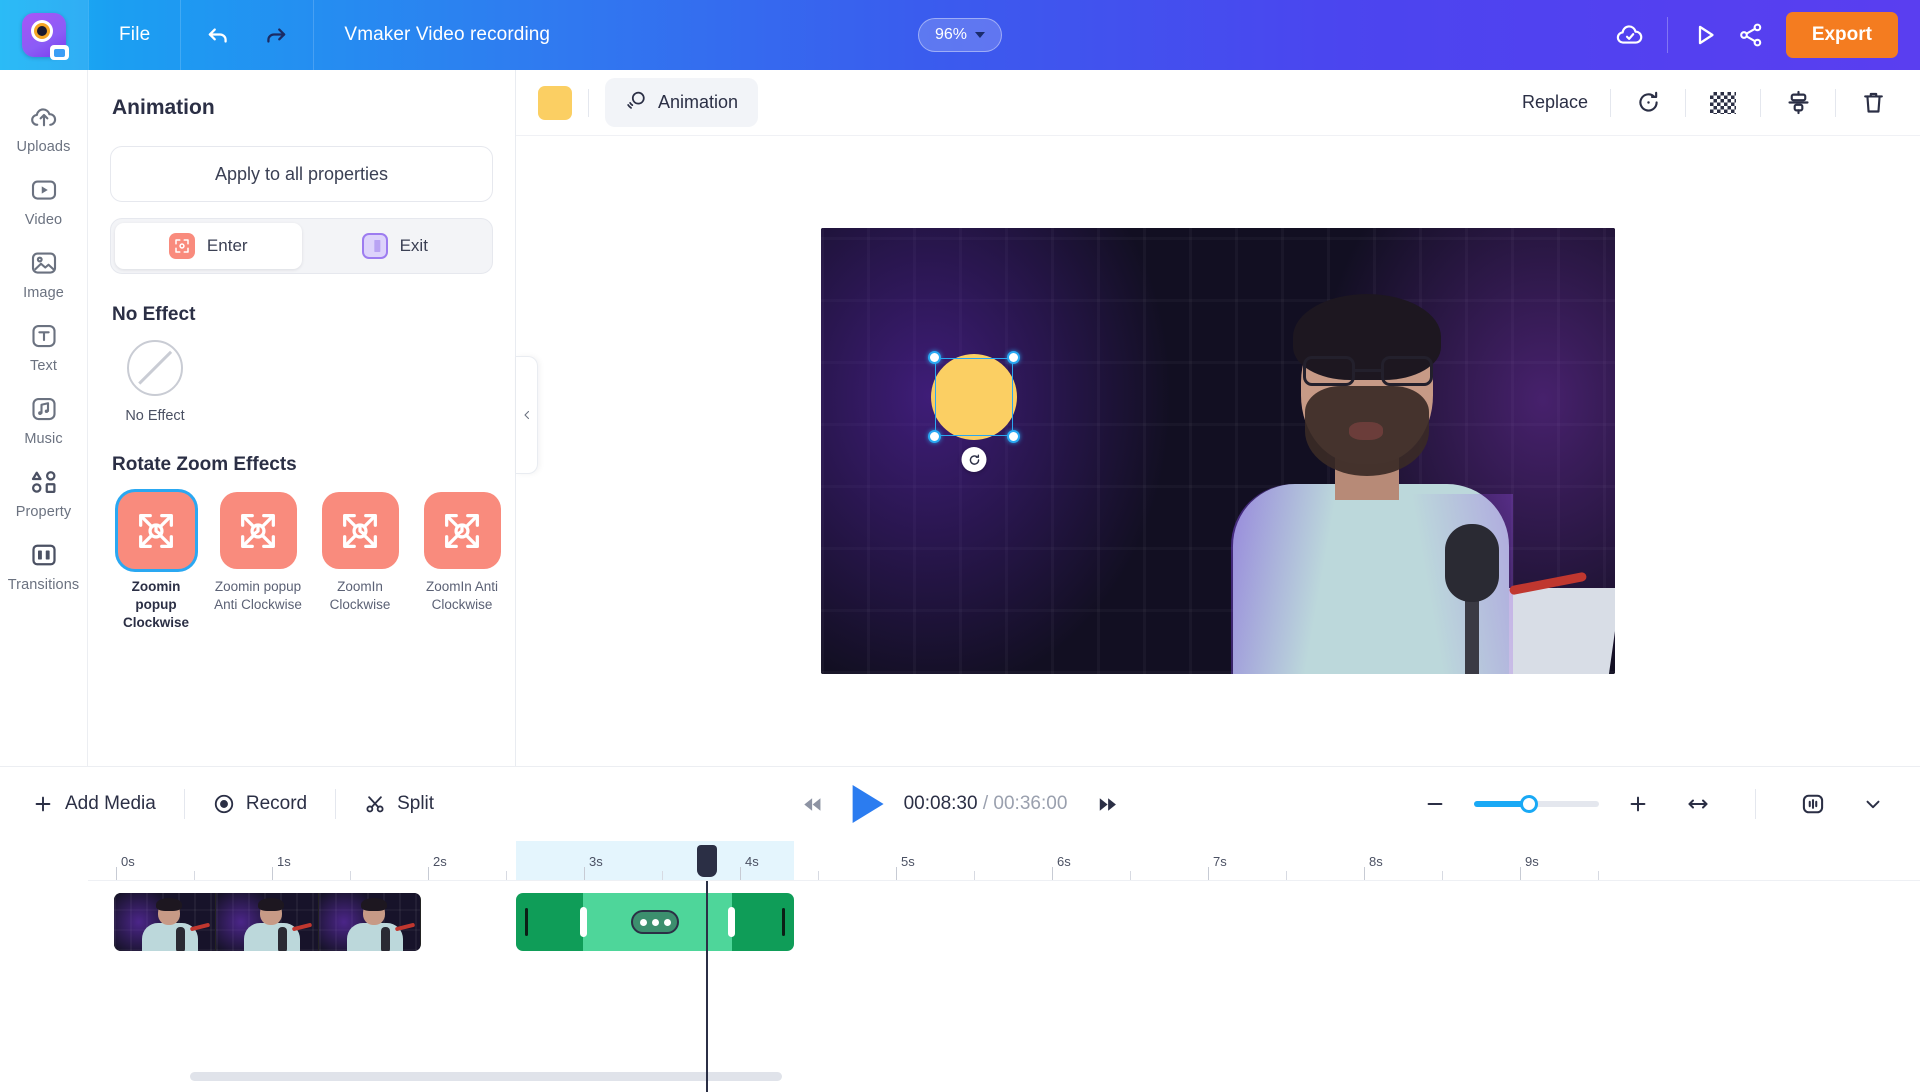  I want to click on cloud-saved-icon, so click(1630, 35).